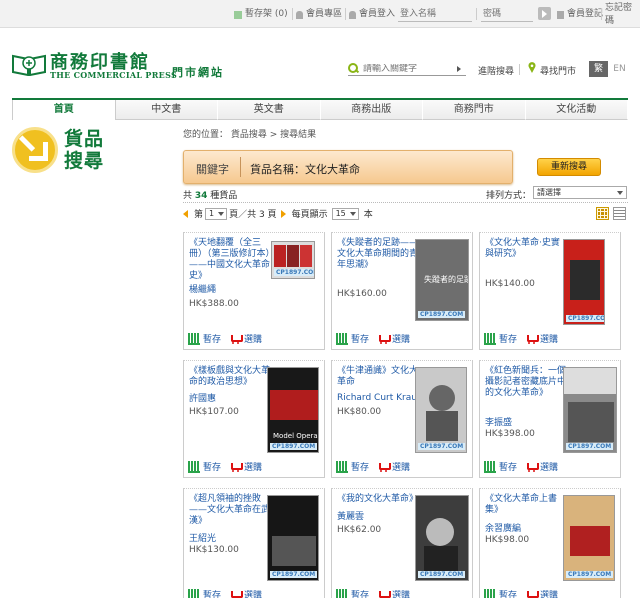 Image resolution: width=640 pixels, height=598 pixels. What do you see at coordinates (619, 69) in the screenshot?
I see `lang-en-button: EN` at bounding box center [619, 69].